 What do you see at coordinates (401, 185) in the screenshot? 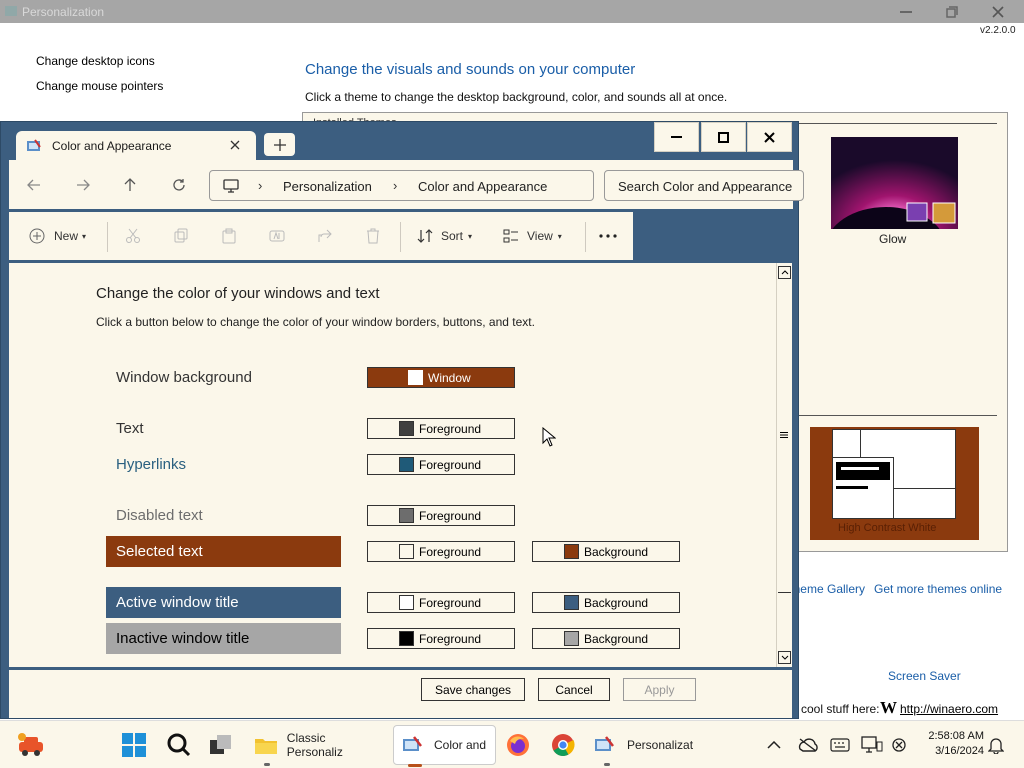
I see `address-bar: › Personalization › Color and Appearance` at bounding box center [401, 185].